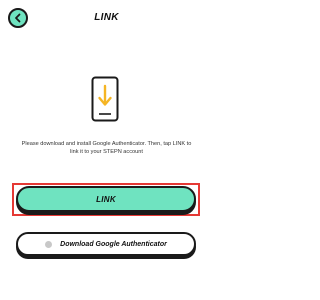  I want to click on download-google-authenticator-button: Download Google Authenticator, so click(106, 244).